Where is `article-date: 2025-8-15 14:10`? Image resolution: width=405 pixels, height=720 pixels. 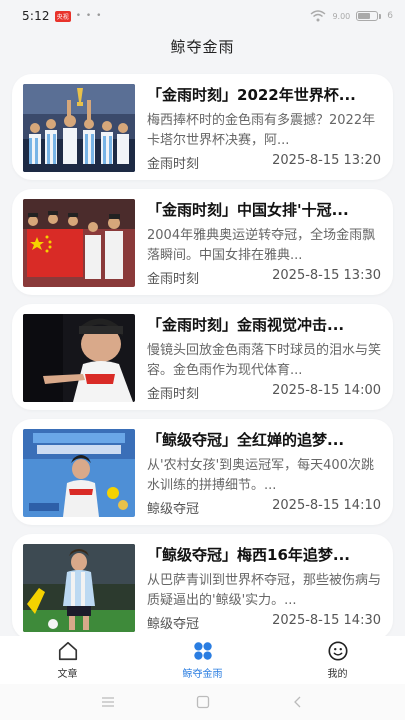
article-date: 2025-8-15 14:10 is located at coordinates (326, 505).